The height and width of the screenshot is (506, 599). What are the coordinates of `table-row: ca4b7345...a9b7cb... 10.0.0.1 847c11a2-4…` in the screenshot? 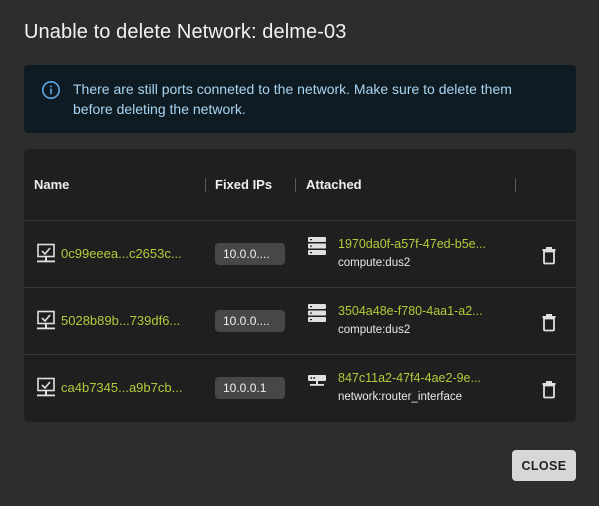 It's located at (300, 388).